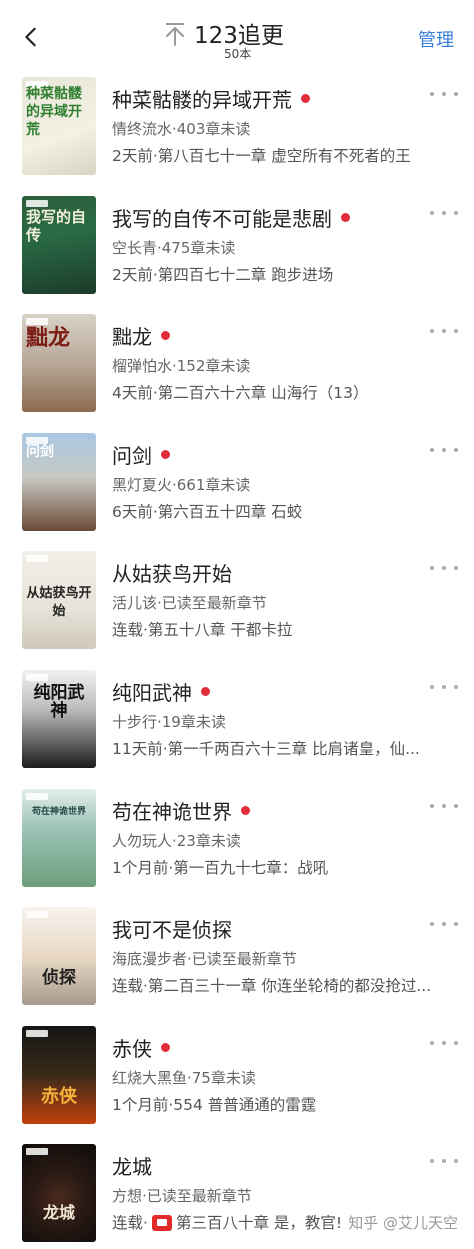 The image size is (474, 1249). I want to click on book-title: 从姑获鸟开始, so click(172, 572).